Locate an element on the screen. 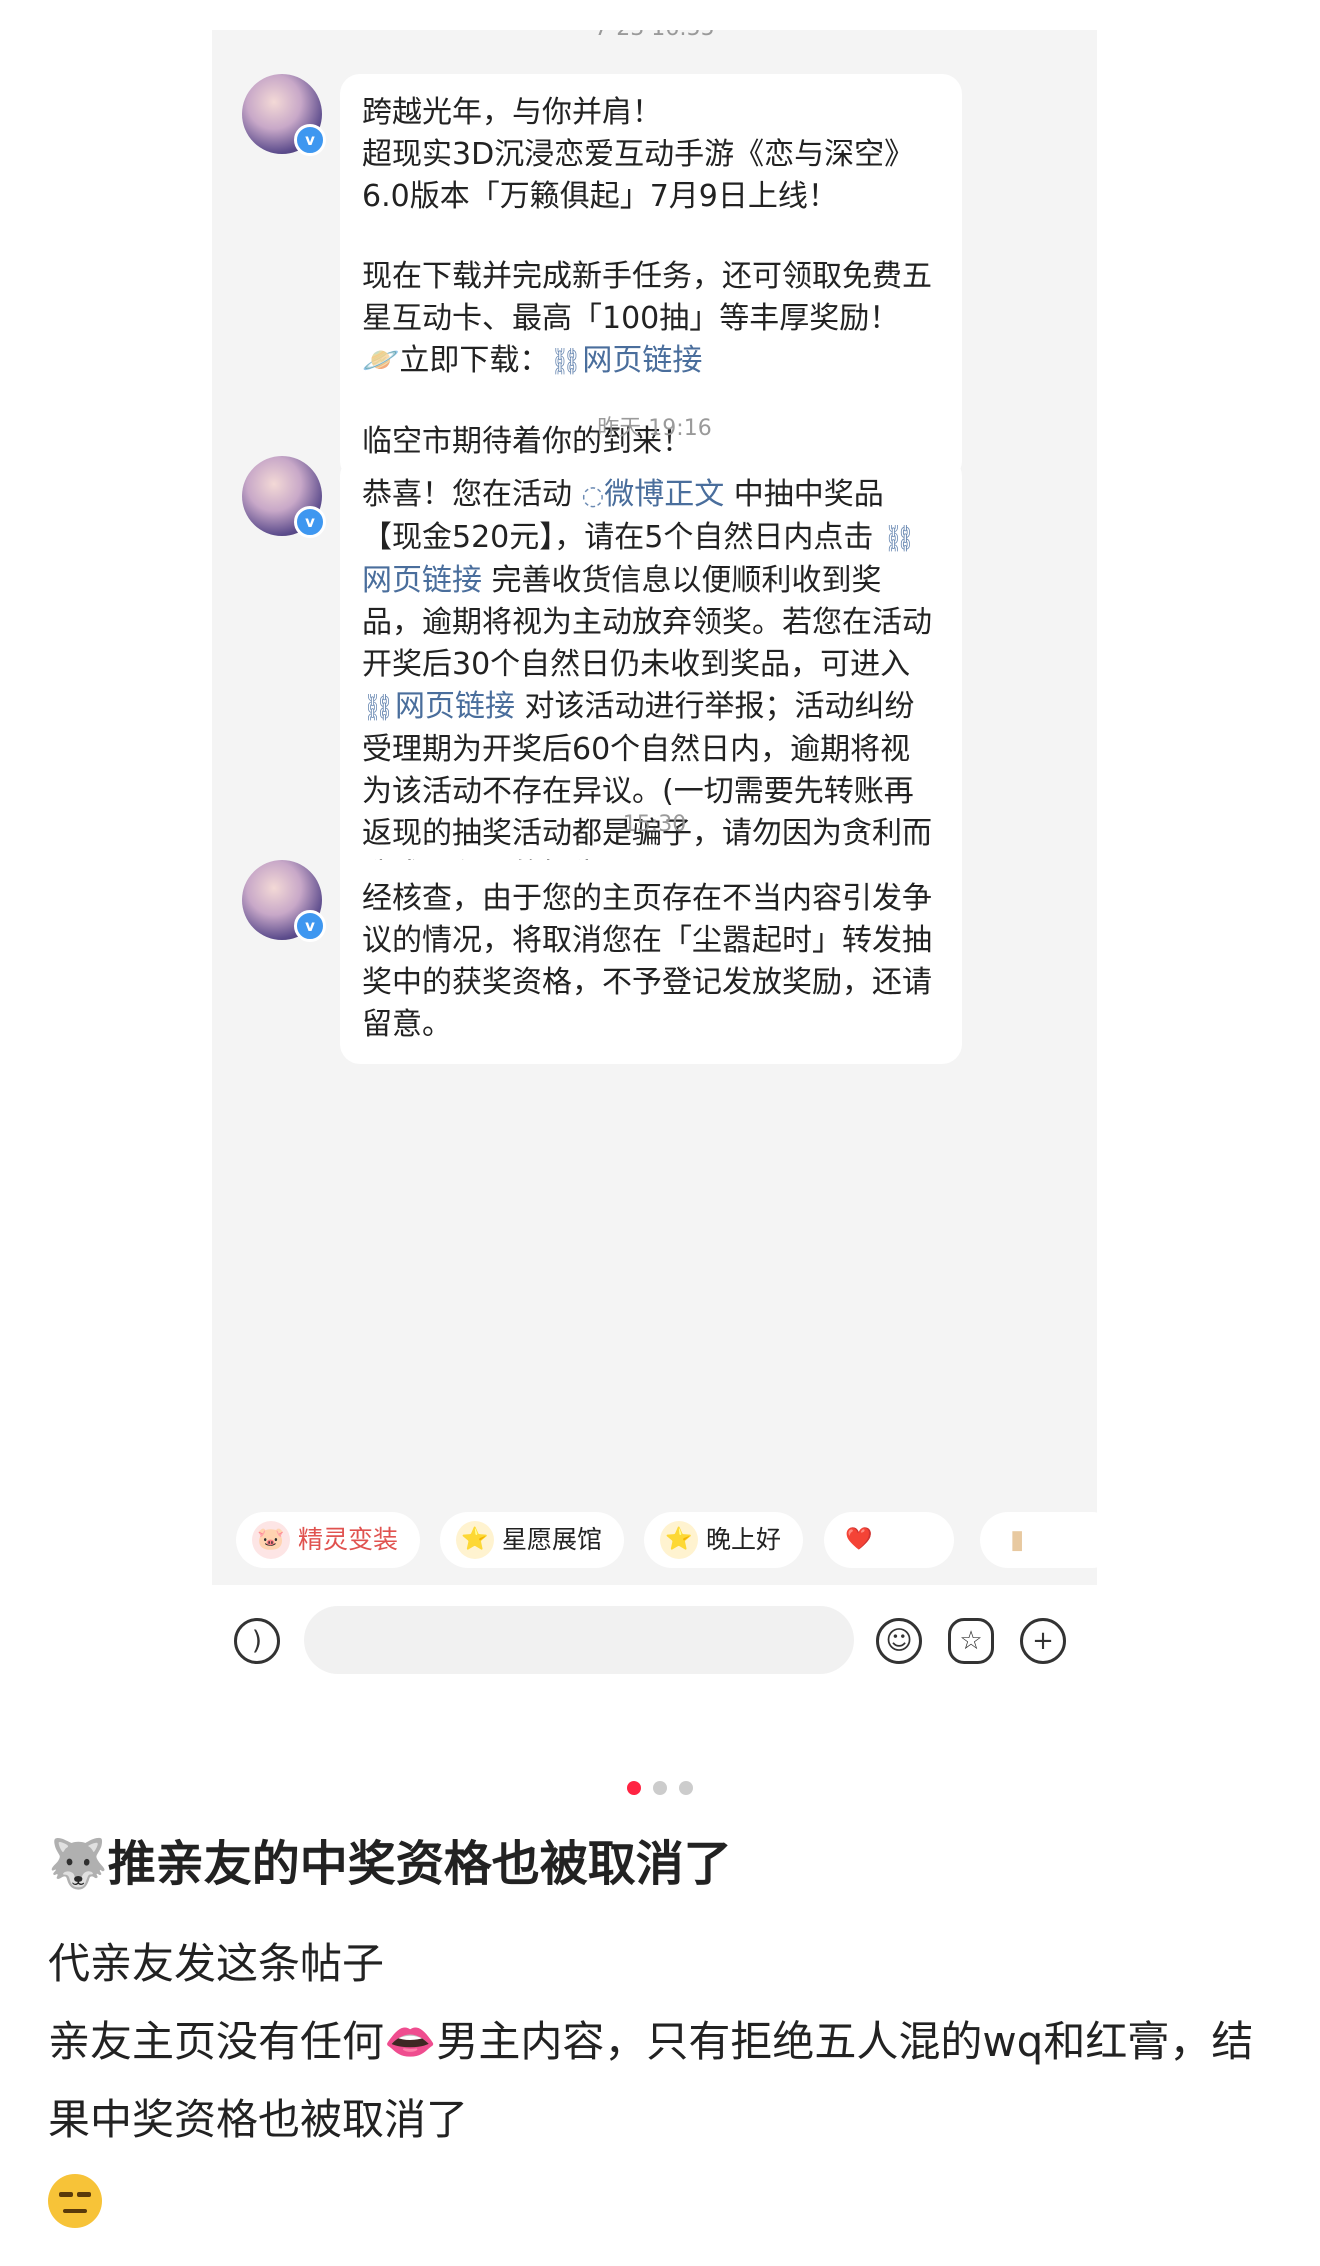 This screenshot has width=1320, height=2266. carousel-indicator is located at coordinates (660, 1789).